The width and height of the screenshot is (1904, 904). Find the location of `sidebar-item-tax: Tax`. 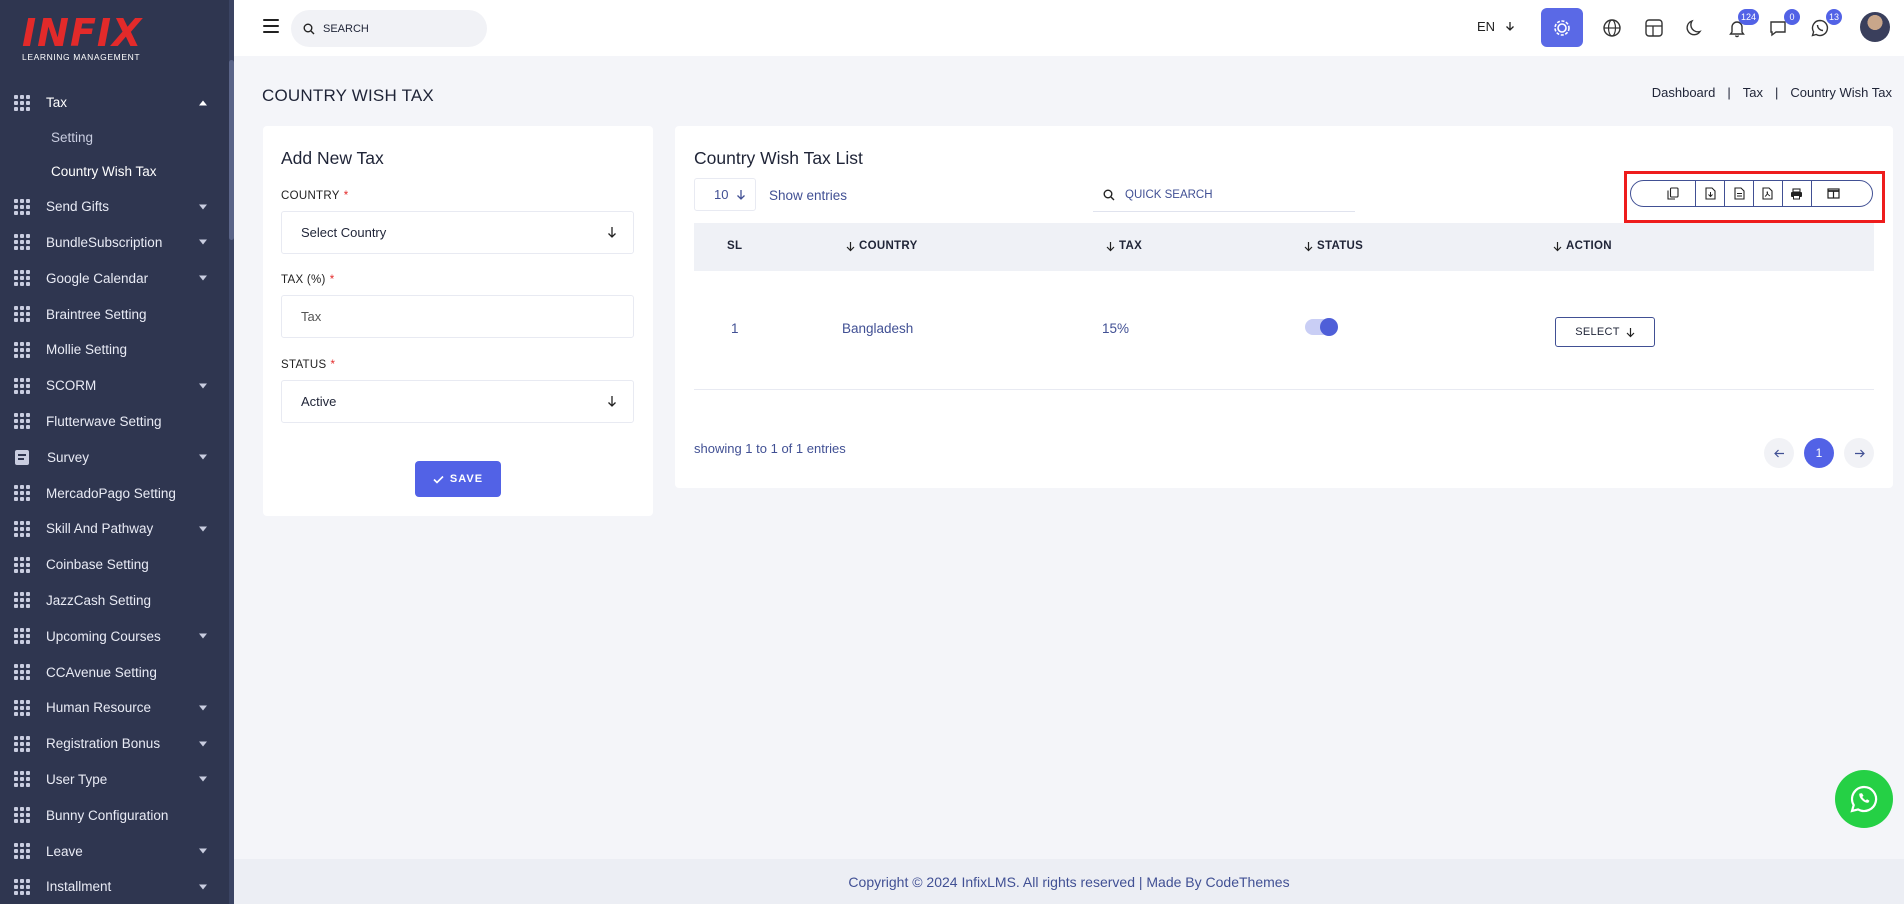

sidebar-item-tax: Tax is located at coordinates (114, 103).